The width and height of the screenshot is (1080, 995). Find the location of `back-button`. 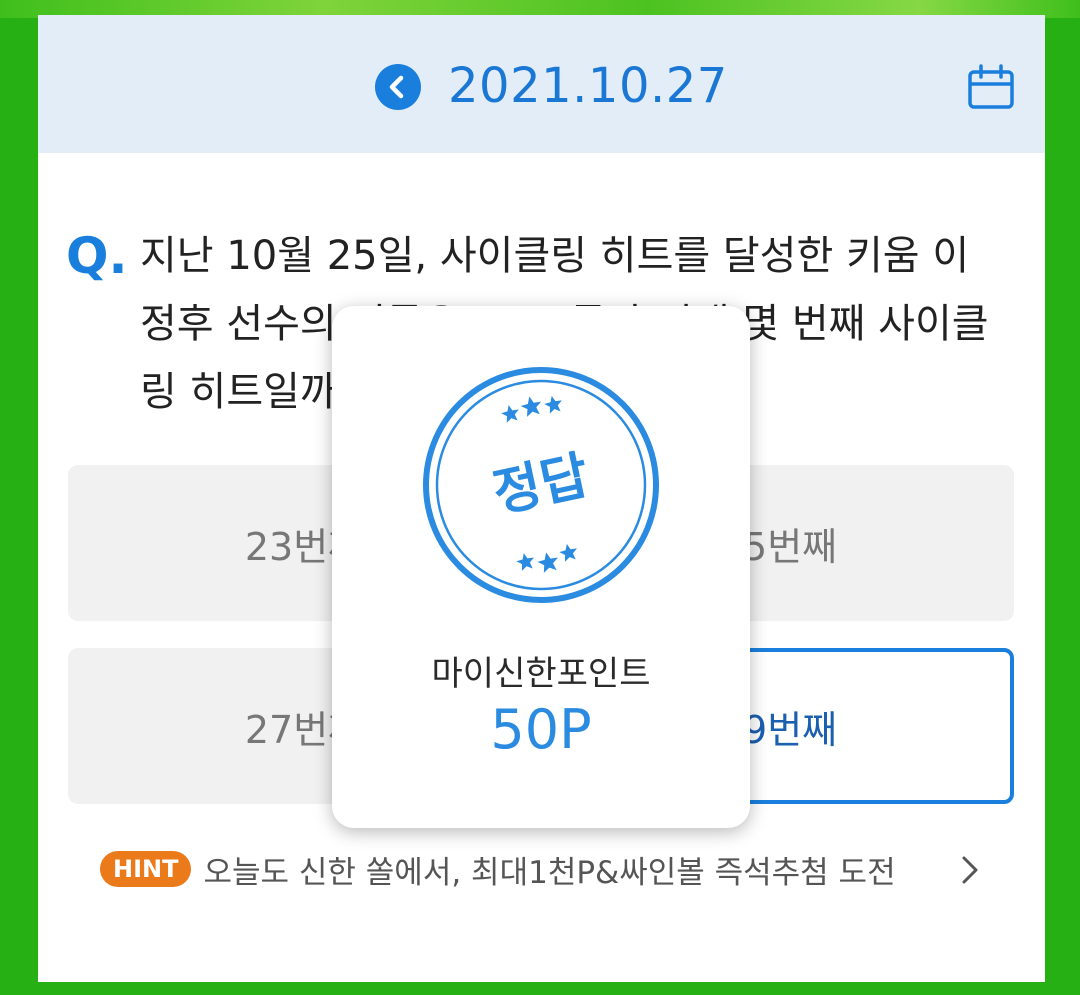

back-button is located at coordinates (398, 87).